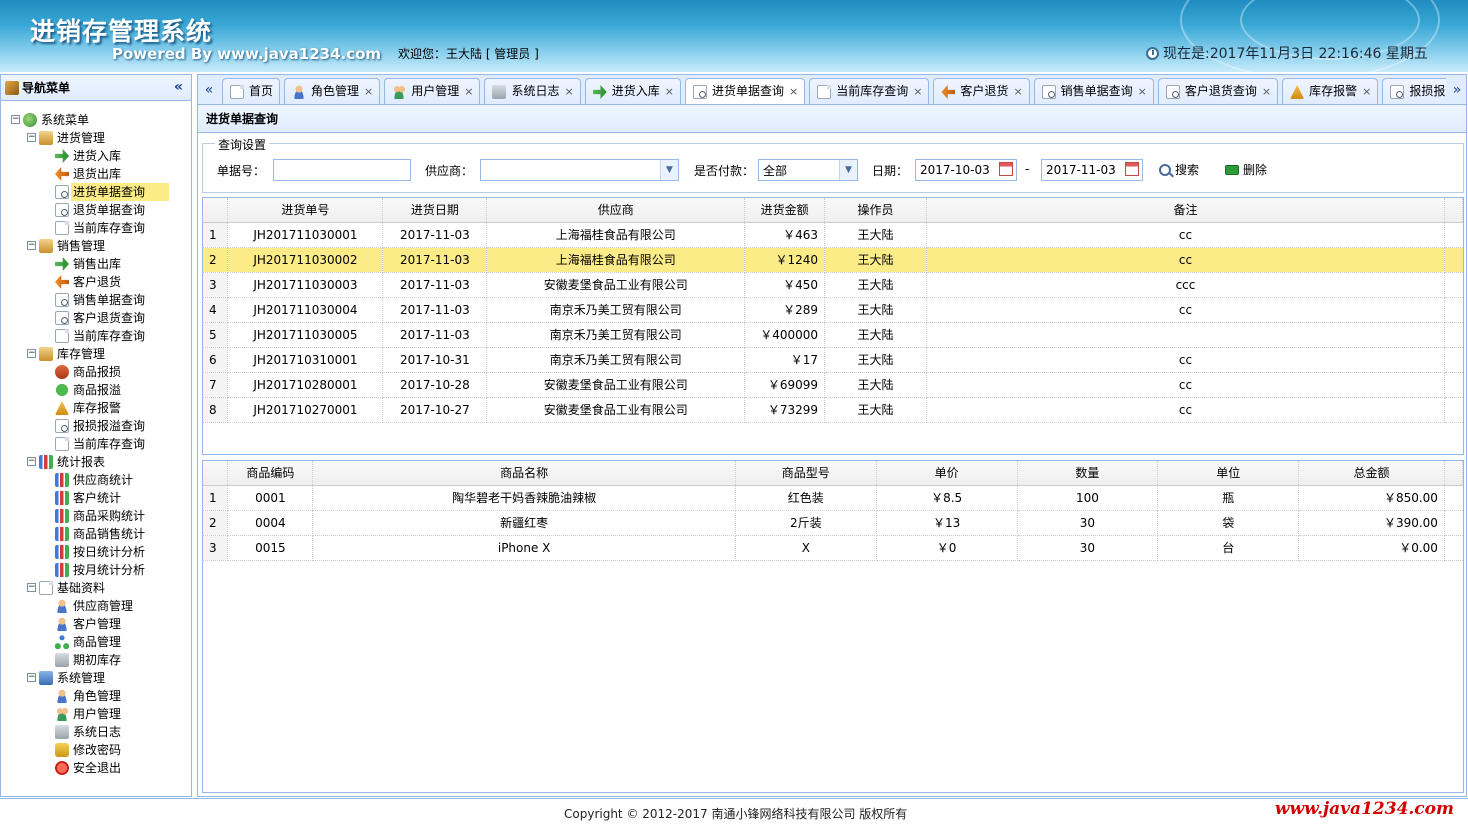 The width and height of the screenshot is (1468, 825). I want to click on nav-item-28: 客户管理, so click(96, 624).